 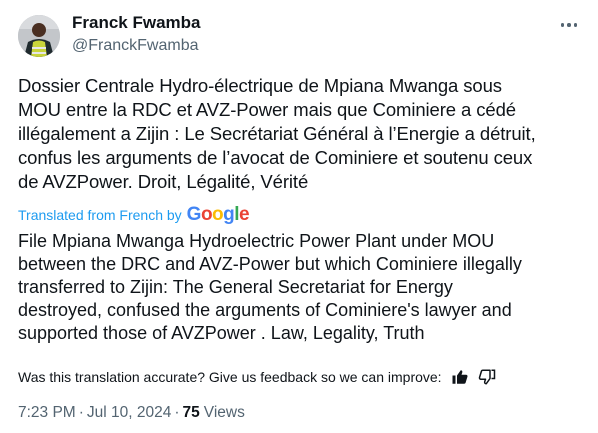 I want to click on avatar, so click(x=39, y=36).